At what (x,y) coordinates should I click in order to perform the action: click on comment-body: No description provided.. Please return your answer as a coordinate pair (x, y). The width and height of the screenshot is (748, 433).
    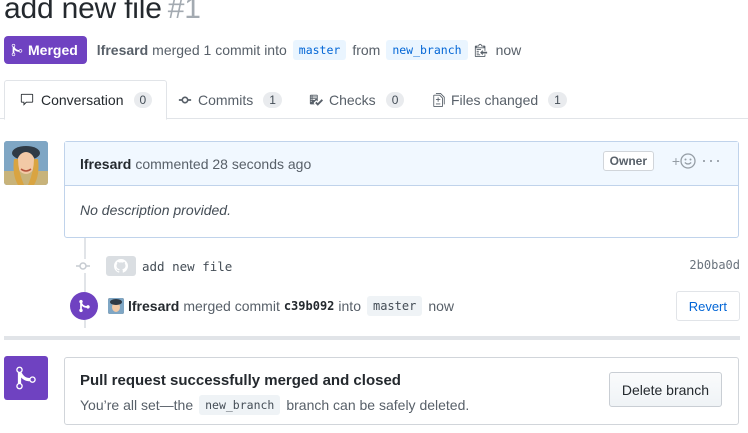
    Looking at the image, I should click on (155, 210).